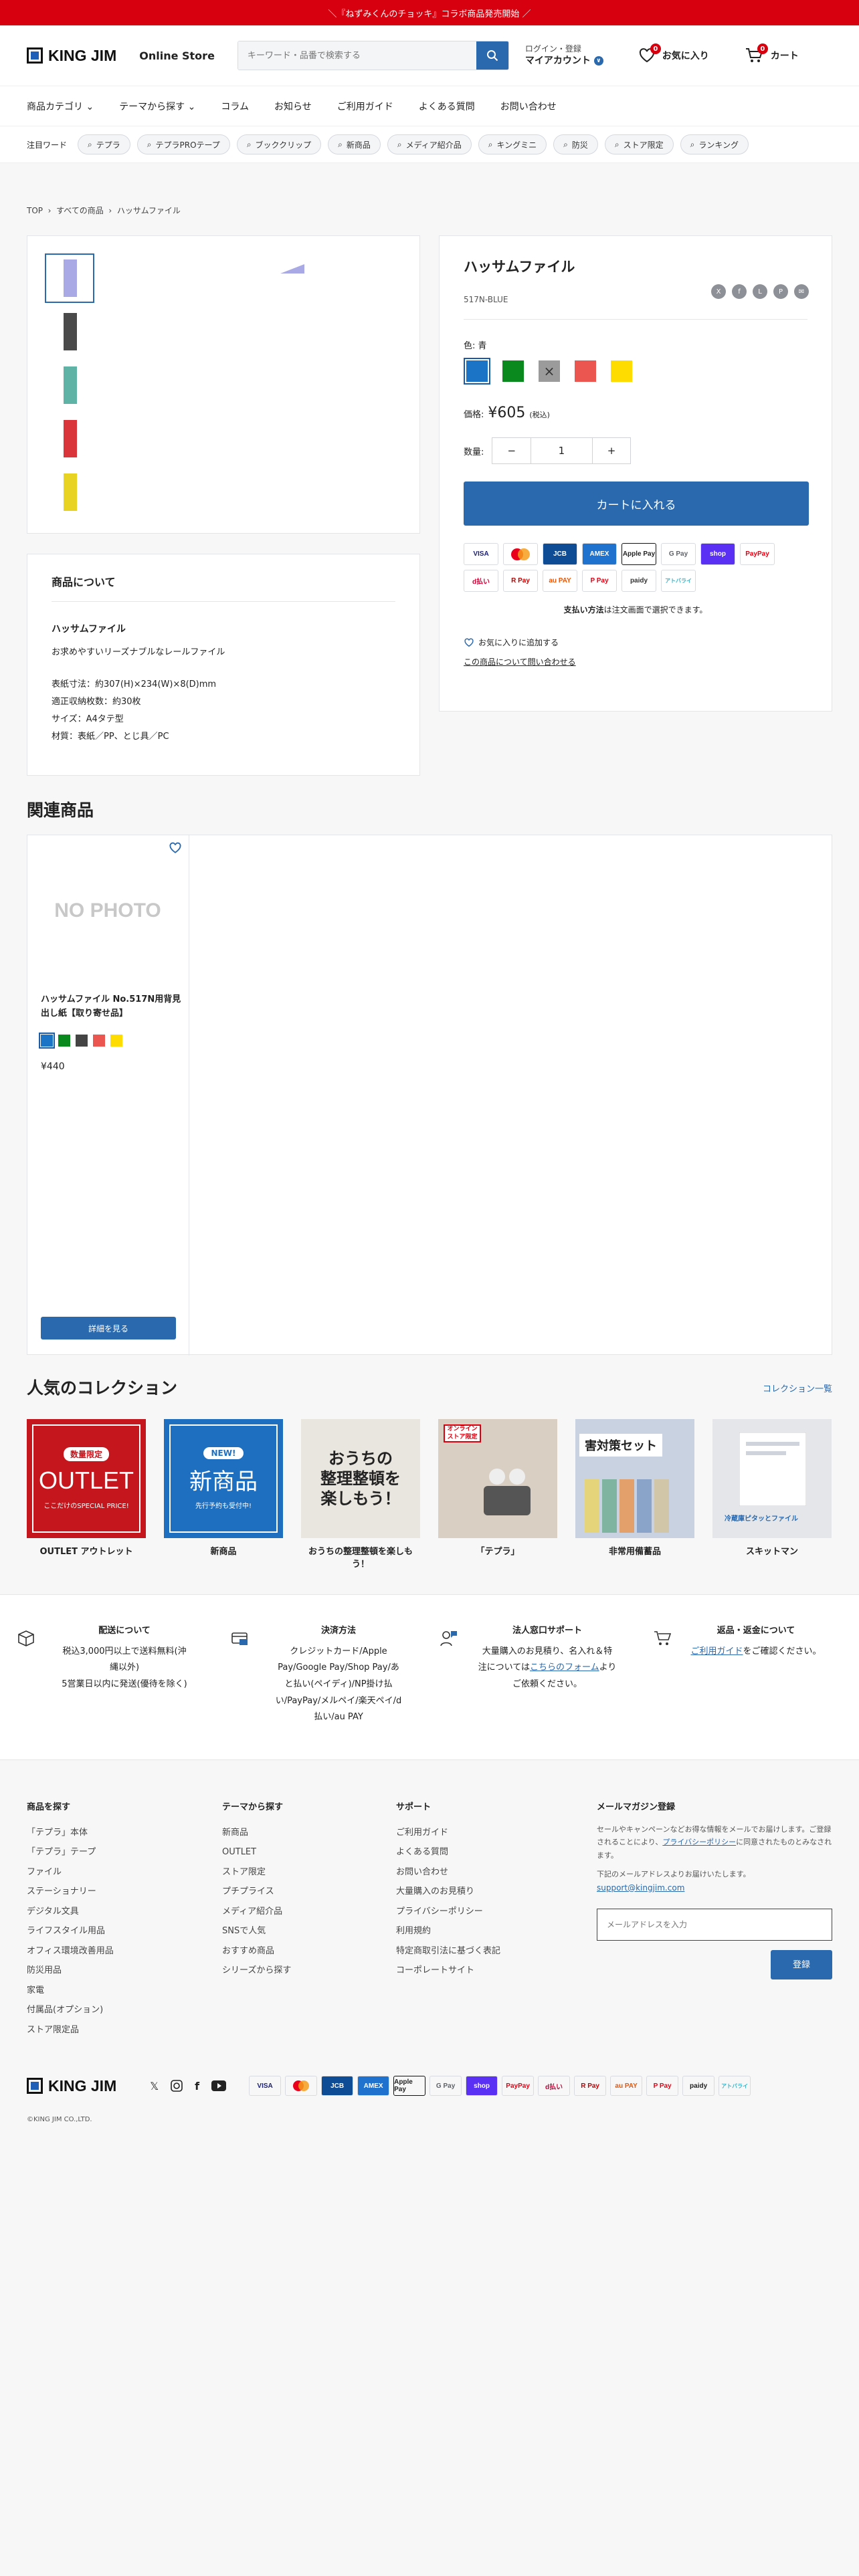 This screenshot has width=859, height=2576. Describe the element at coordinates (109, 1328) in the screenshot. I see `view-details-button: 詳細を見る` at that location.